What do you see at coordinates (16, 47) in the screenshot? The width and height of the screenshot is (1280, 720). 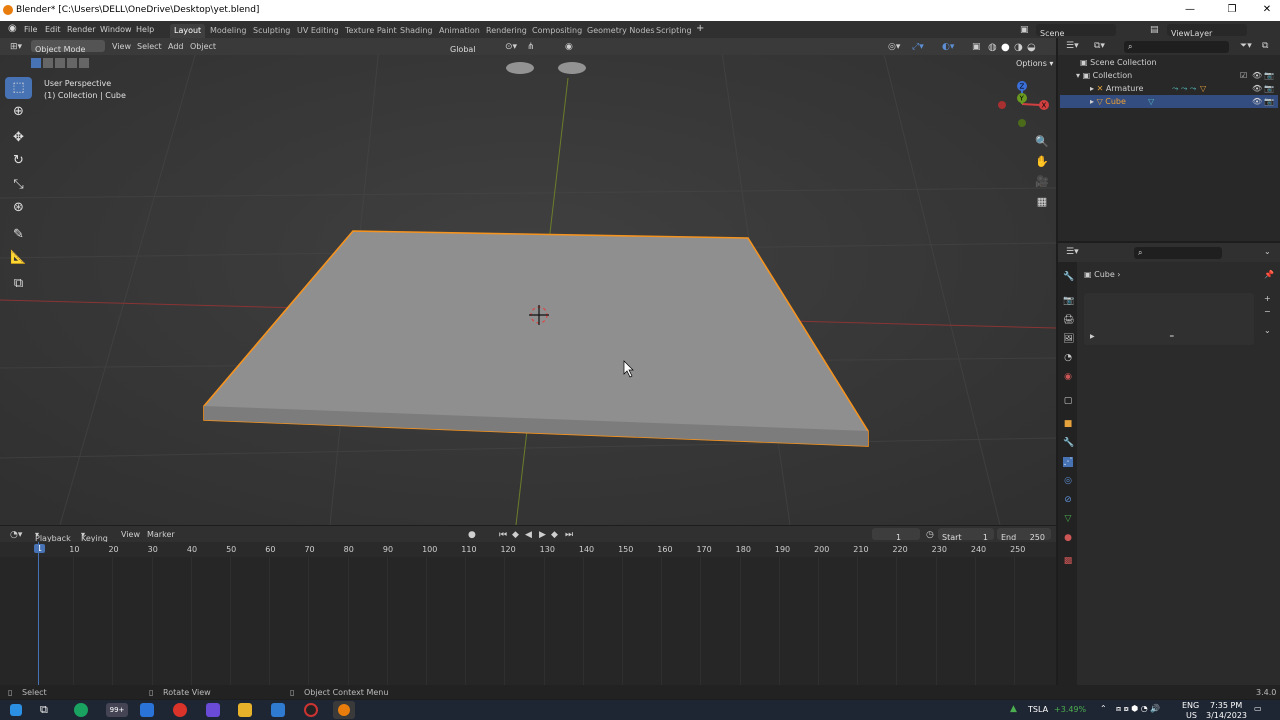 I see `editor-type-icon: ⊞▾` at bounding box center [16, 47].